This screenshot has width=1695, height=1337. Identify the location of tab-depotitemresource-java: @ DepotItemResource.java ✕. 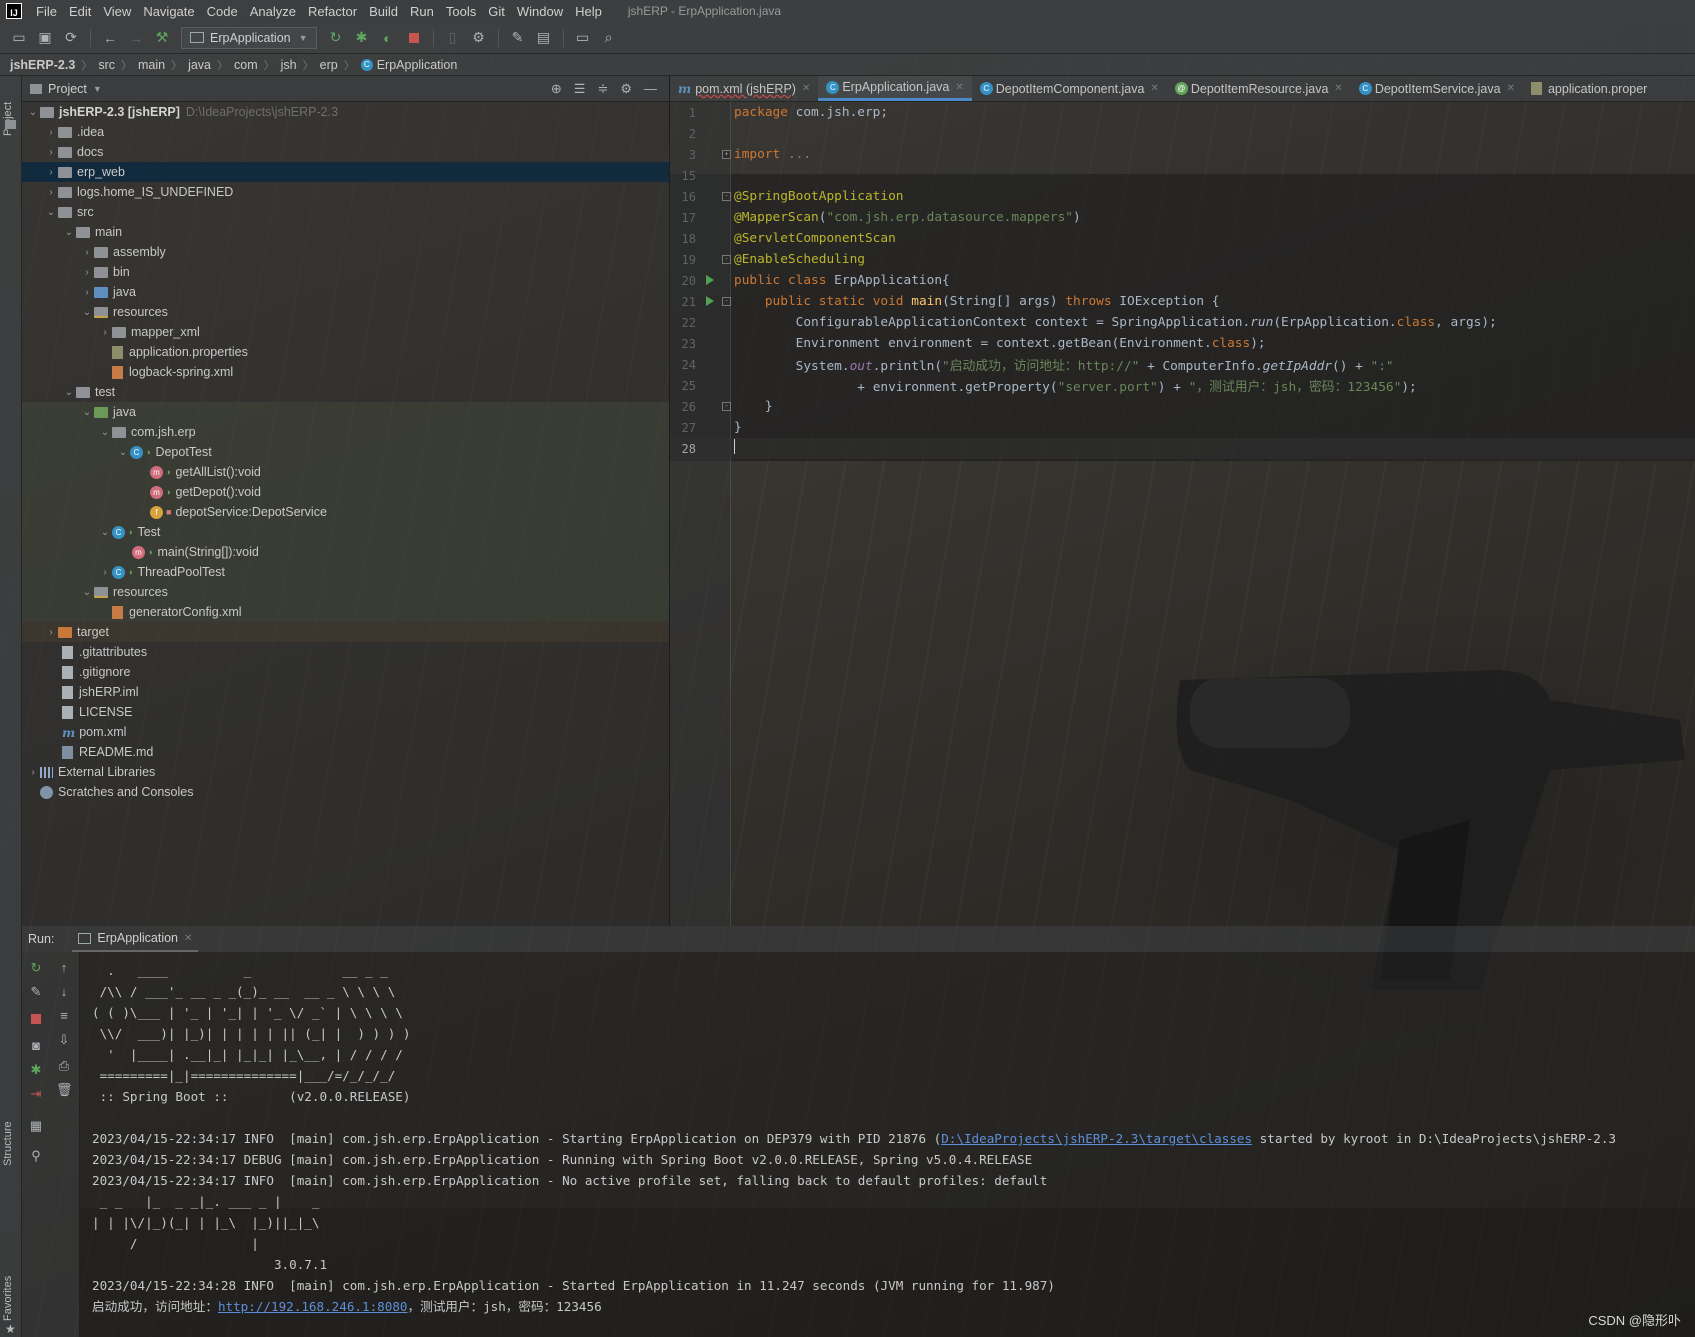
(1259, 88).